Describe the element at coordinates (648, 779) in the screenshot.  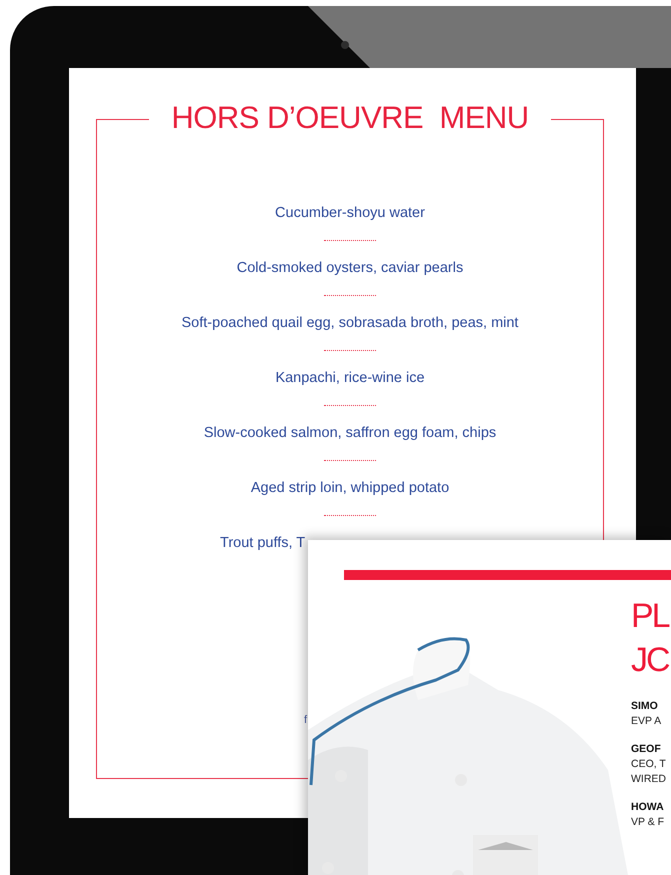
I see `person-title: WIRED` at that location.